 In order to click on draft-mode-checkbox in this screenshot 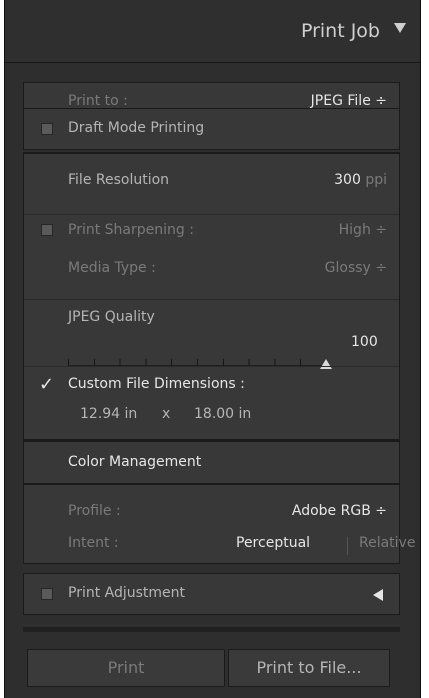, I will do `click(47, 129)`.